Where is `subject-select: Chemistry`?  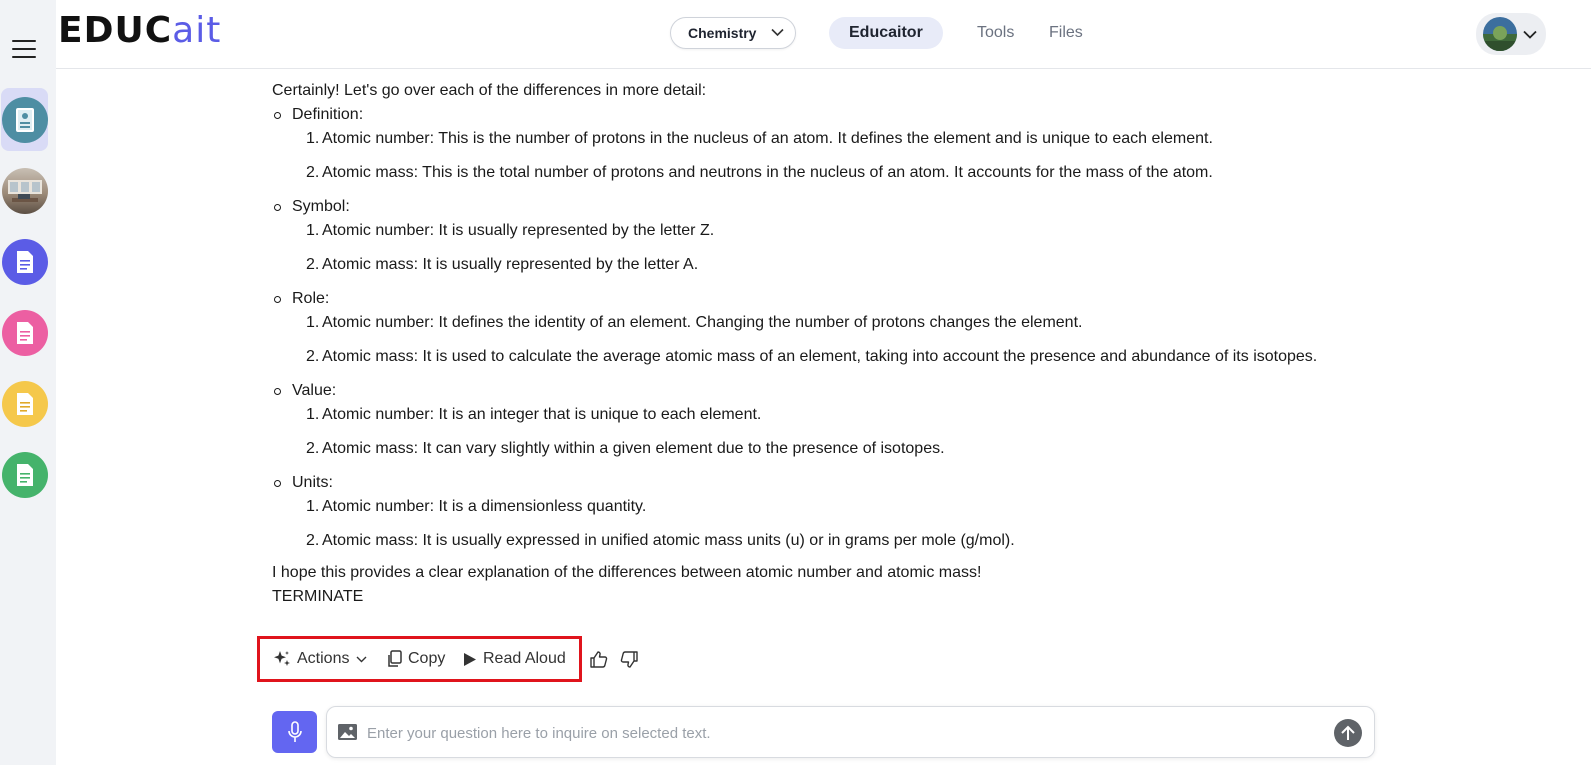 subject-select: Chemistry is located at coordinates (733, 33).